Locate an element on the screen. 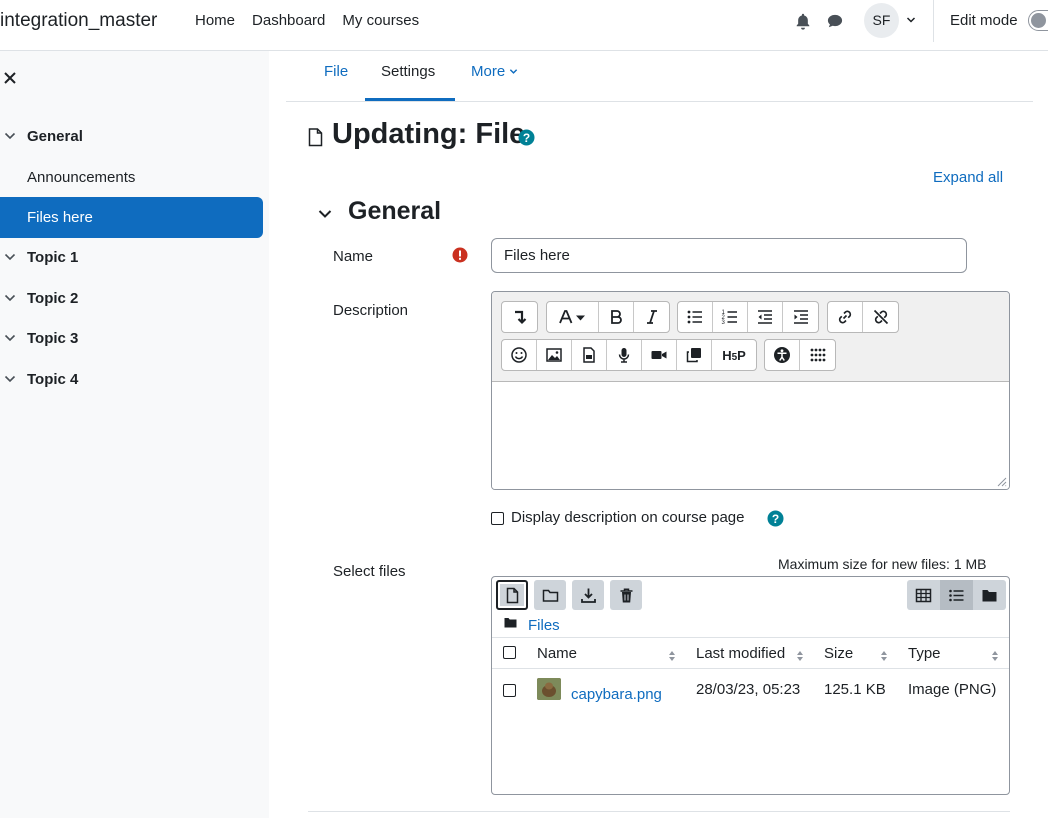  outdent-button is located at coordinates (765, 317).